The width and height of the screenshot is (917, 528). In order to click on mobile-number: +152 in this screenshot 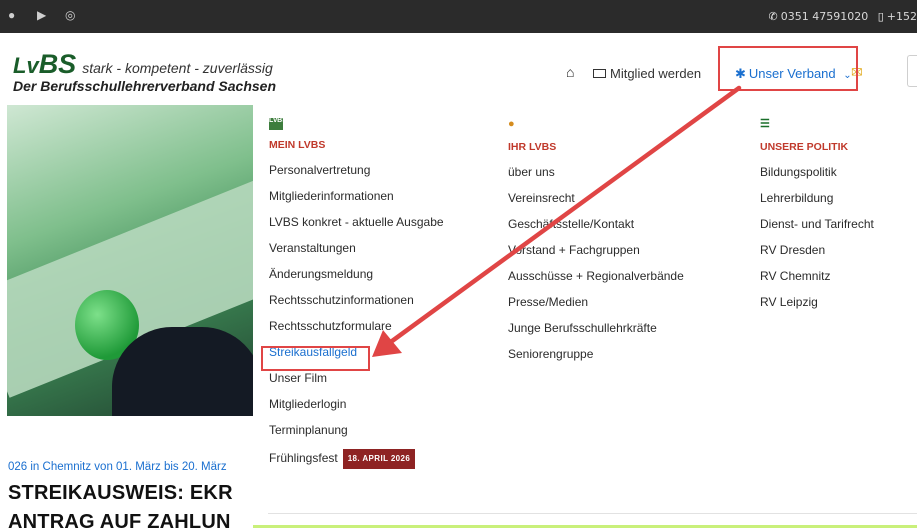, I will do `click(902, 16)`.